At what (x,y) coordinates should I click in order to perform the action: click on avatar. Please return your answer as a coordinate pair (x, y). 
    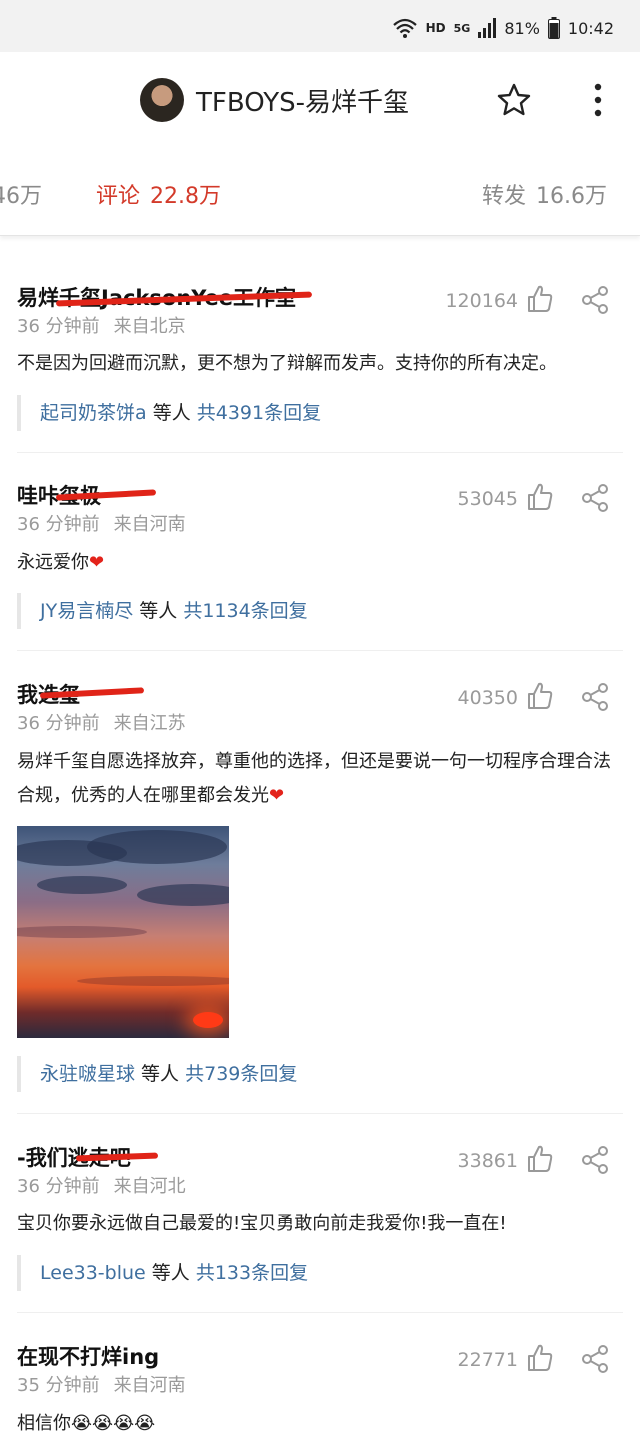
    Looking at the image, I should click on (162, 100).